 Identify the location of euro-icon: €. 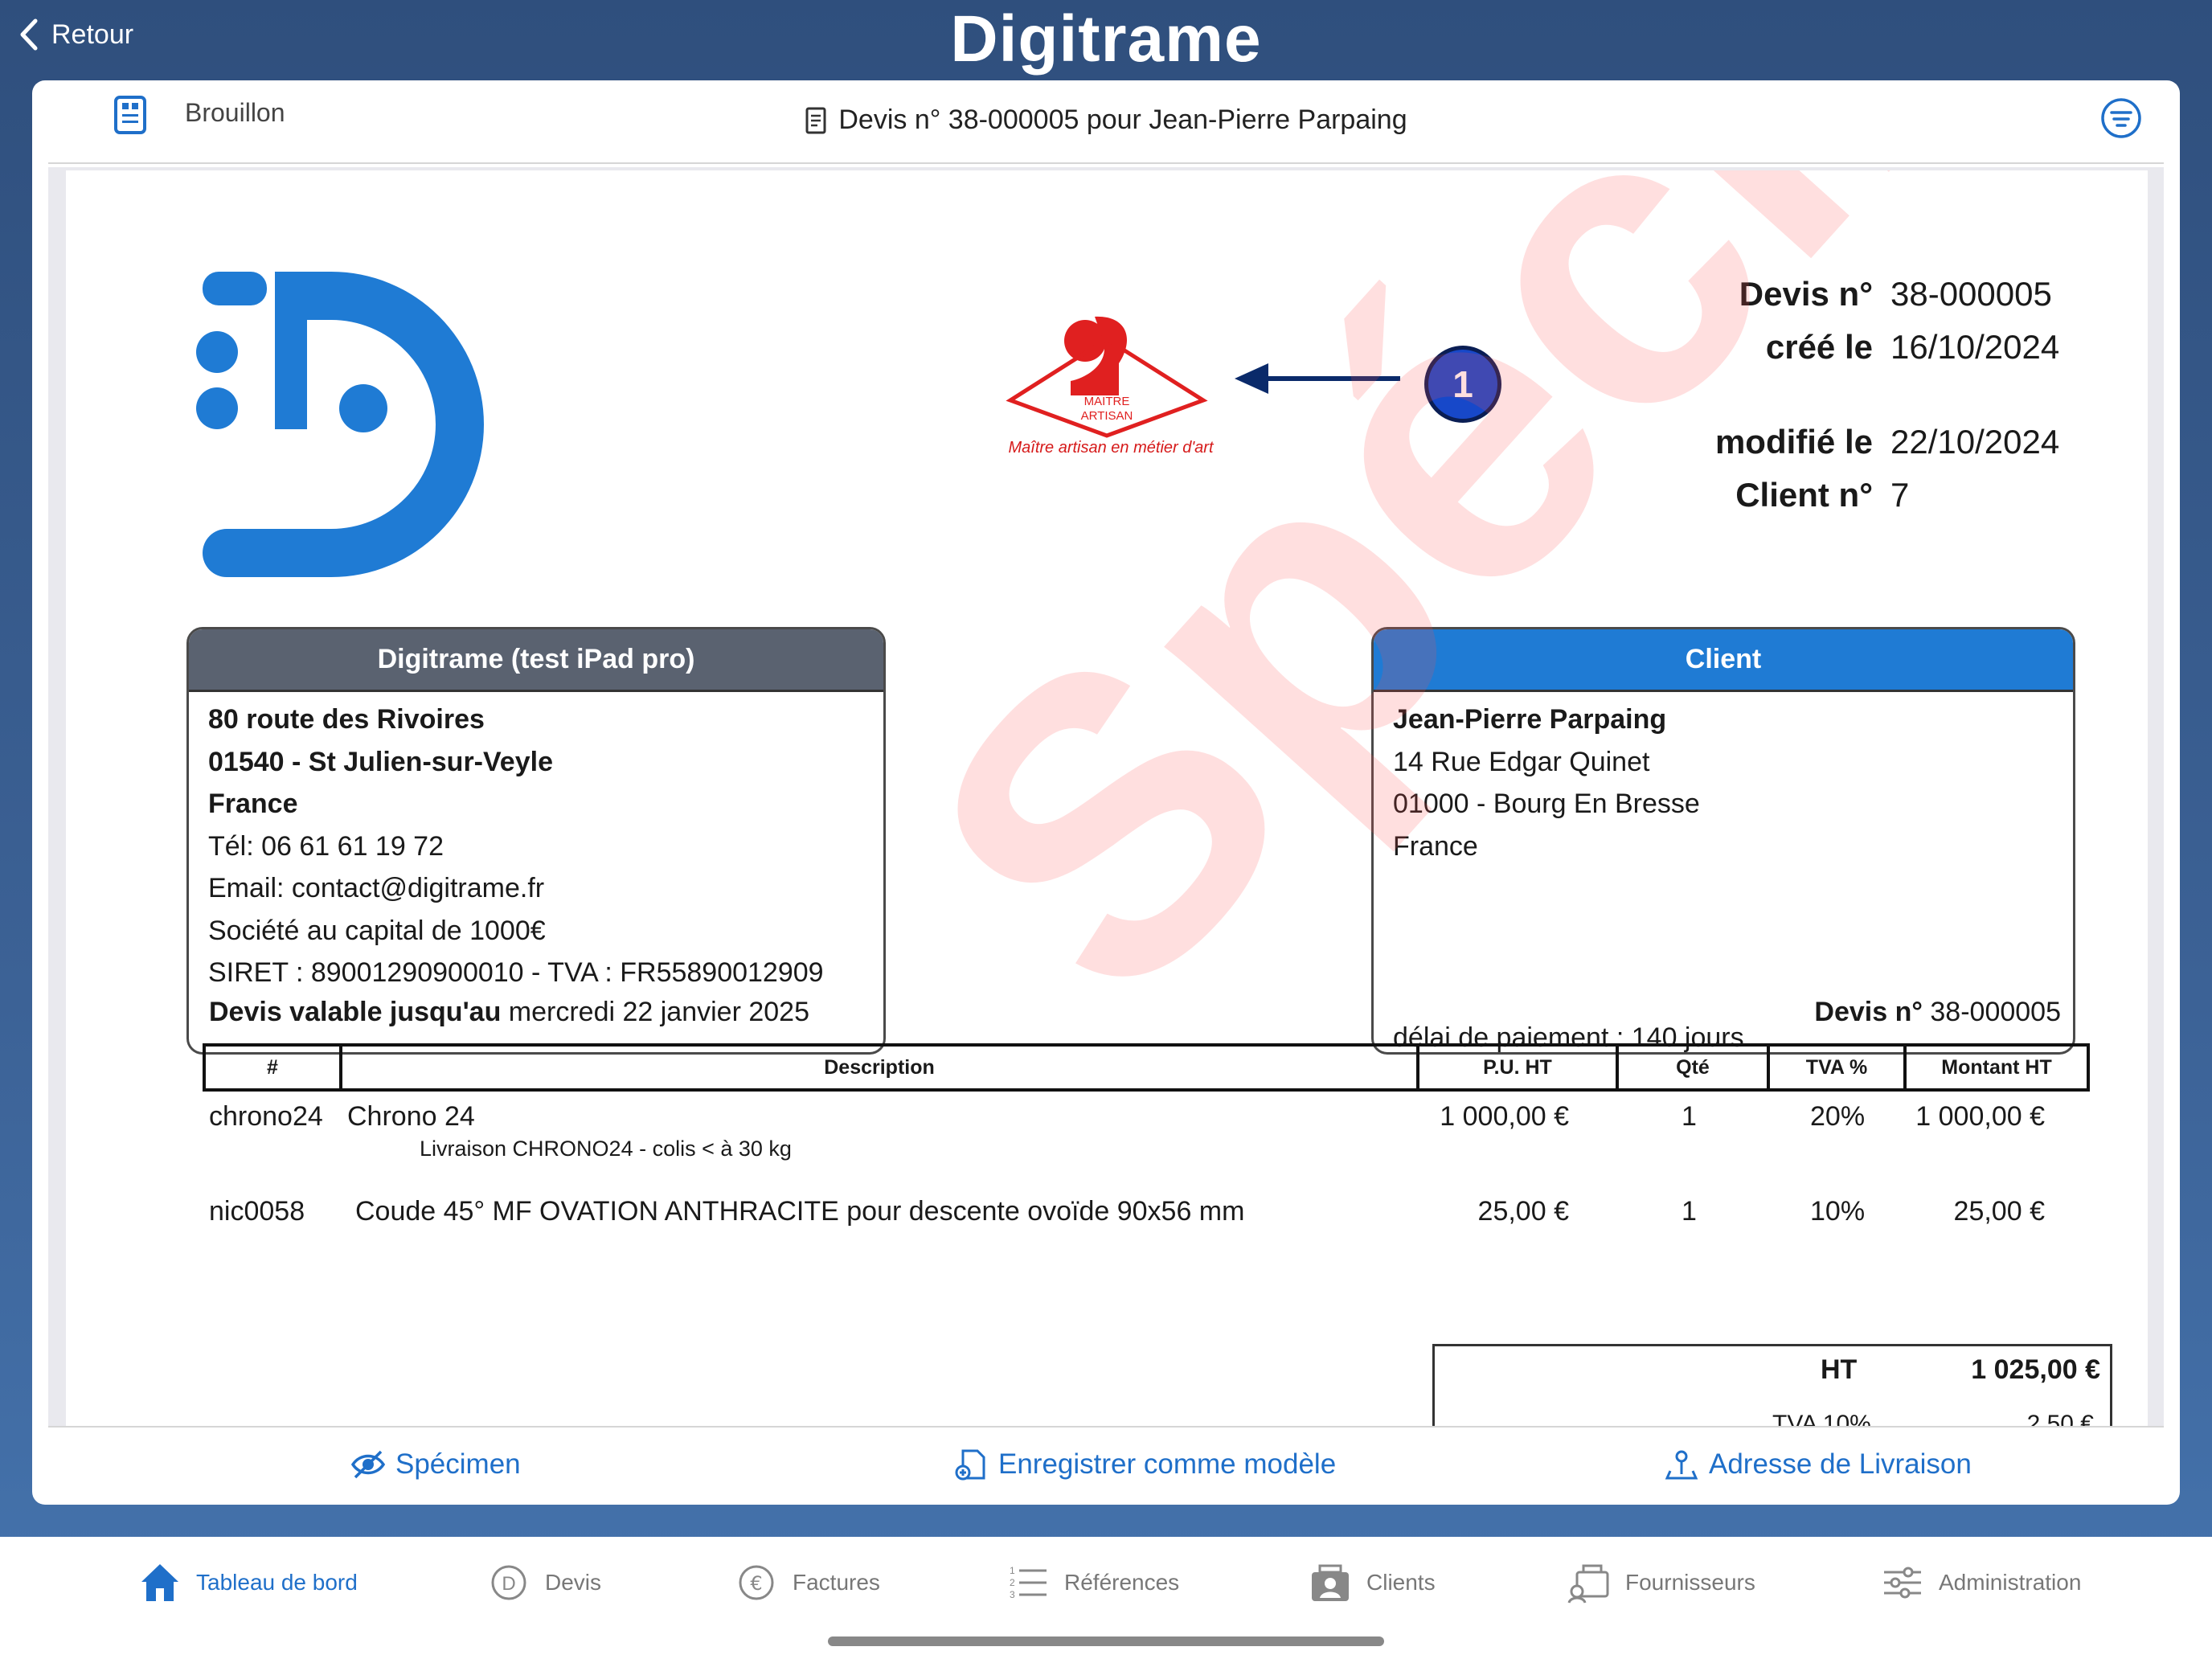
(756, 1582).